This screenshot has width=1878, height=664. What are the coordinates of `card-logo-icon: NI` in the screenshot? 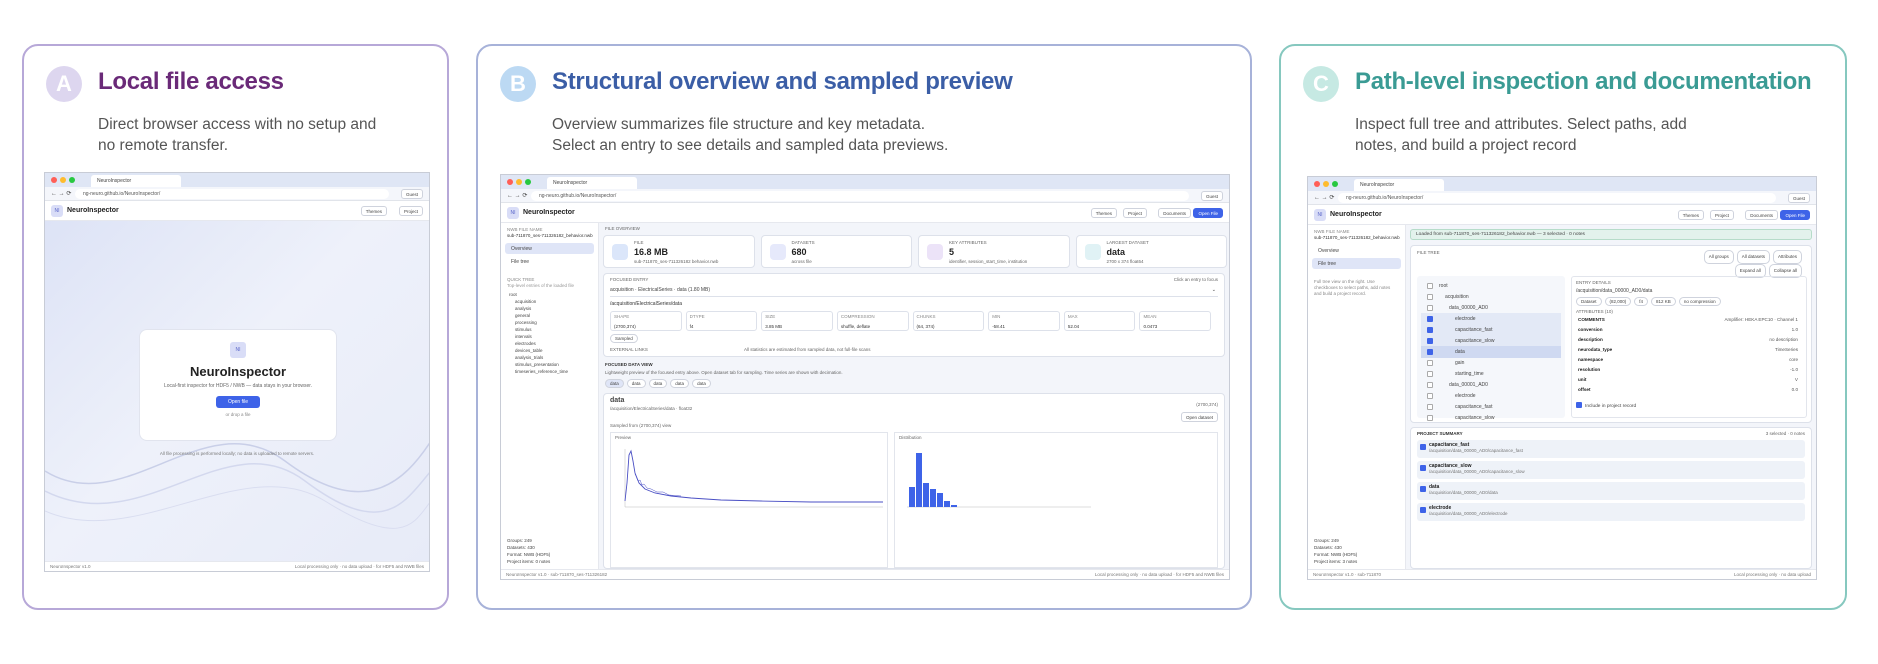 It's located at (238, 350).